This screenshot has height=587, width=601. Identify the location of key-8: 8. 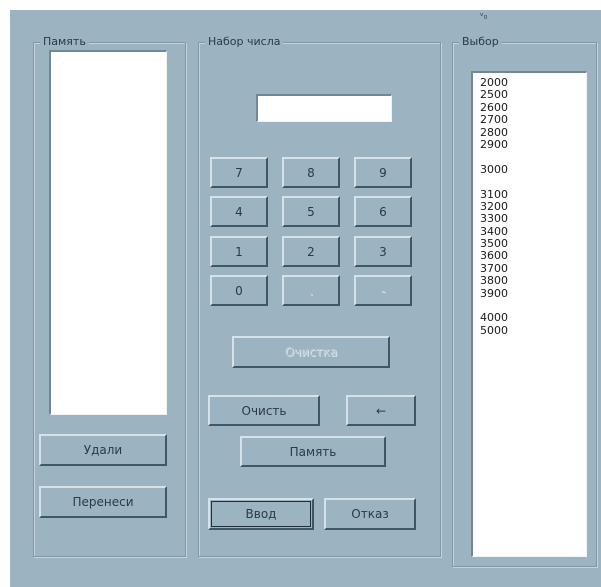
(311, 172).